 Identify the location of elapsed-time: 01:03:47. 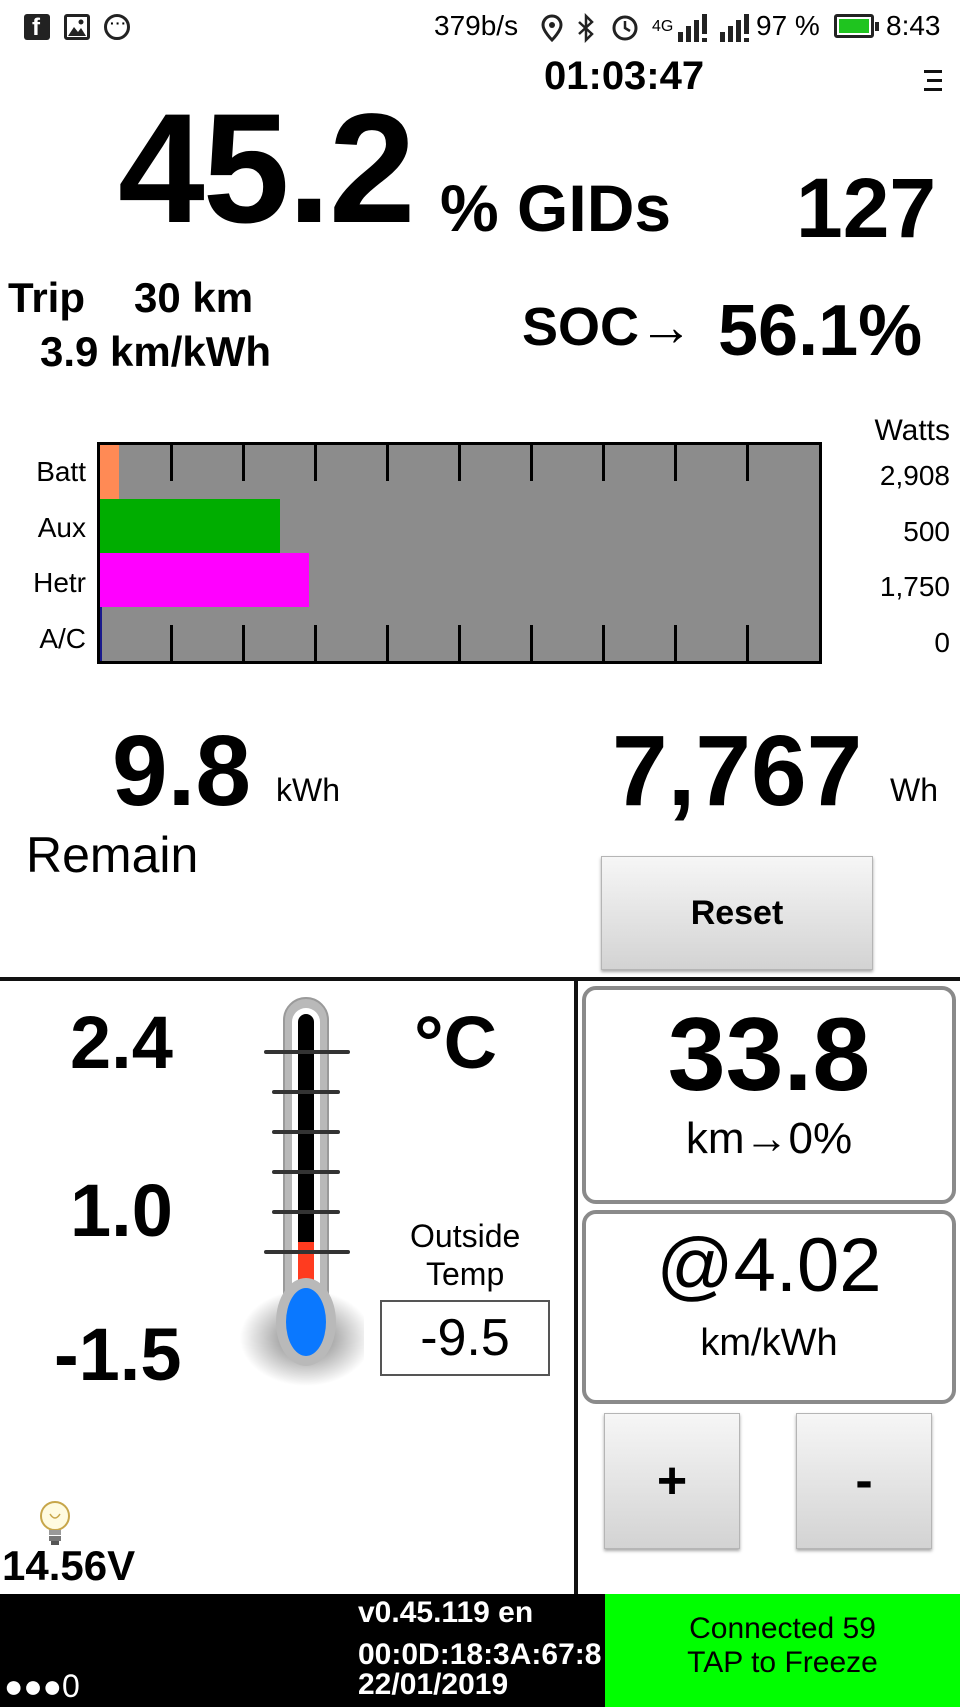
(624, 76).